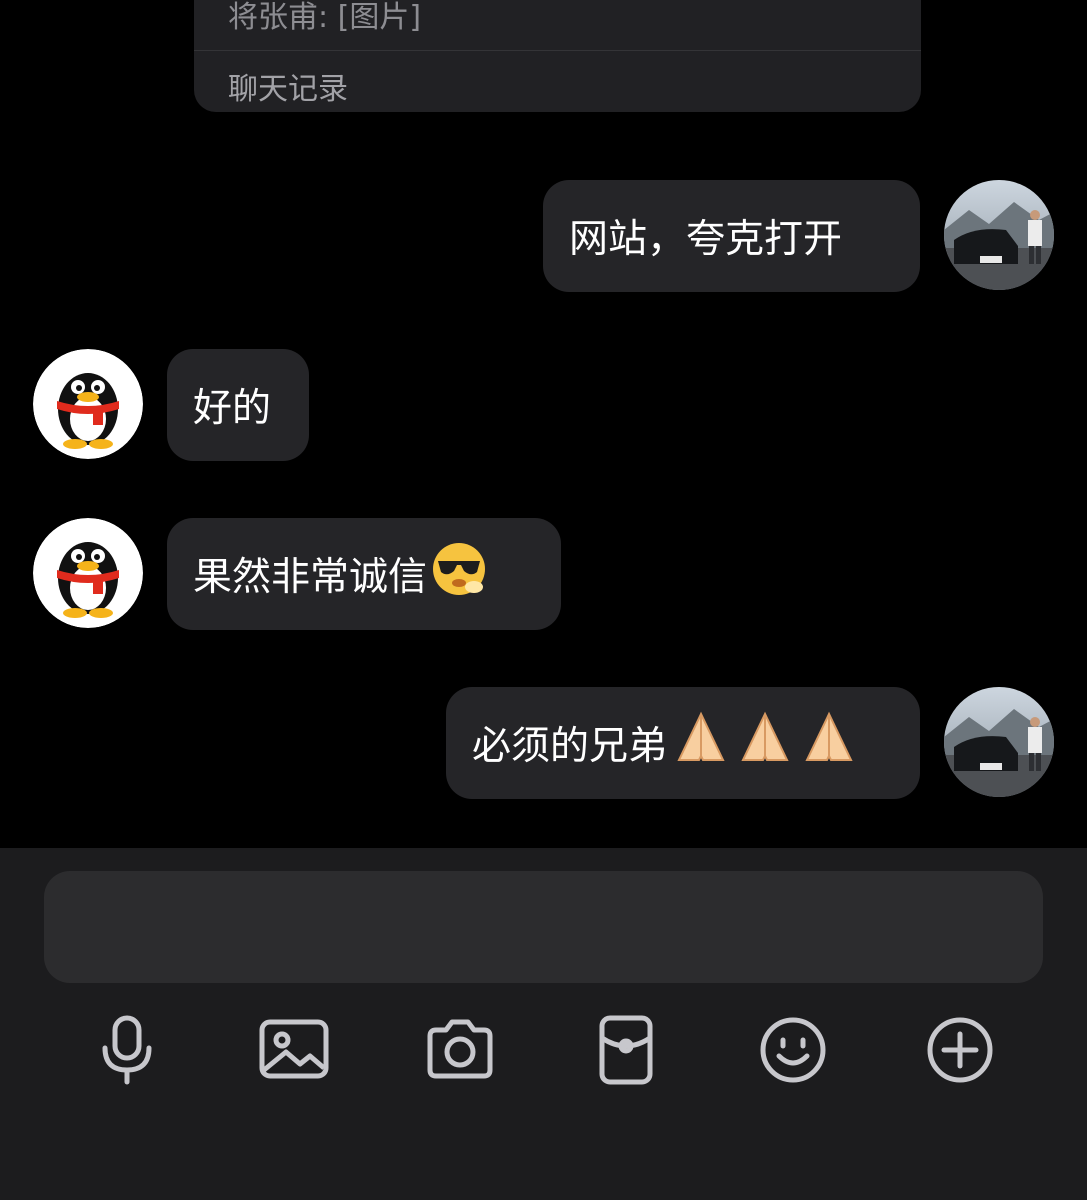 The width and height of the screenshot is (1087, 1200). Describe the element at coordinates (232, 408) in the screenshot. I see `message-text: 好的` at that location.